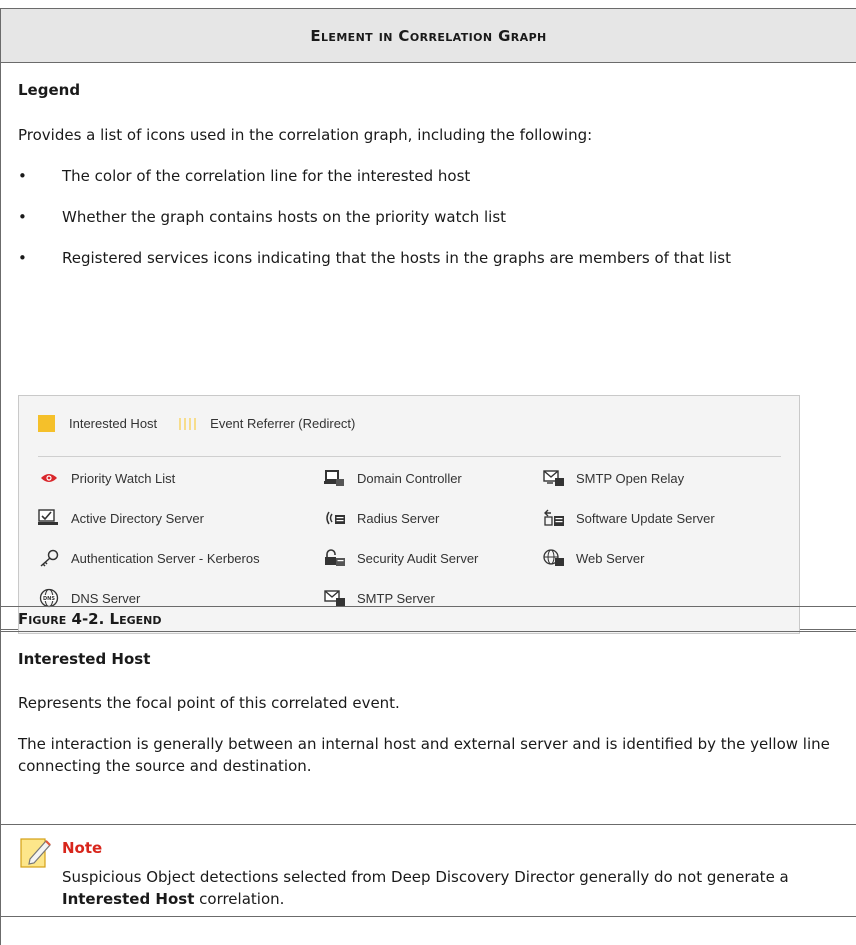 The height and width of the screenshot is (945, 856). I want to click on interested-host-swatch, so click(46, 423).